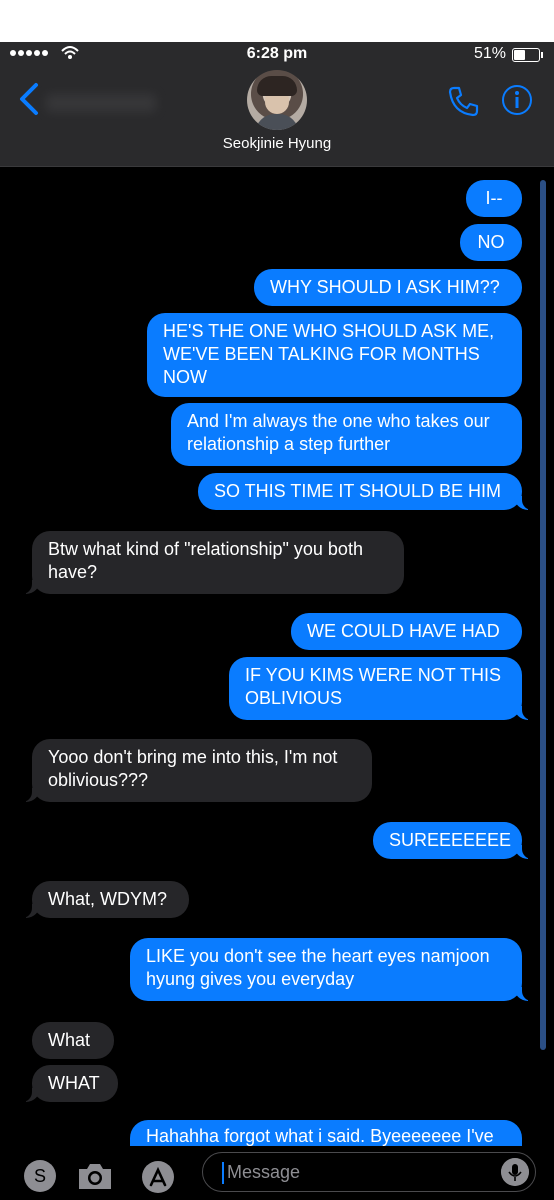 The height and width of the screenshot is (1200, 554). What do you see at coordinates (388, 287) in the screenshot?
I see `message-bubble: WHY SHOULD I ASK HIM??` at bounding box center [388, 287].